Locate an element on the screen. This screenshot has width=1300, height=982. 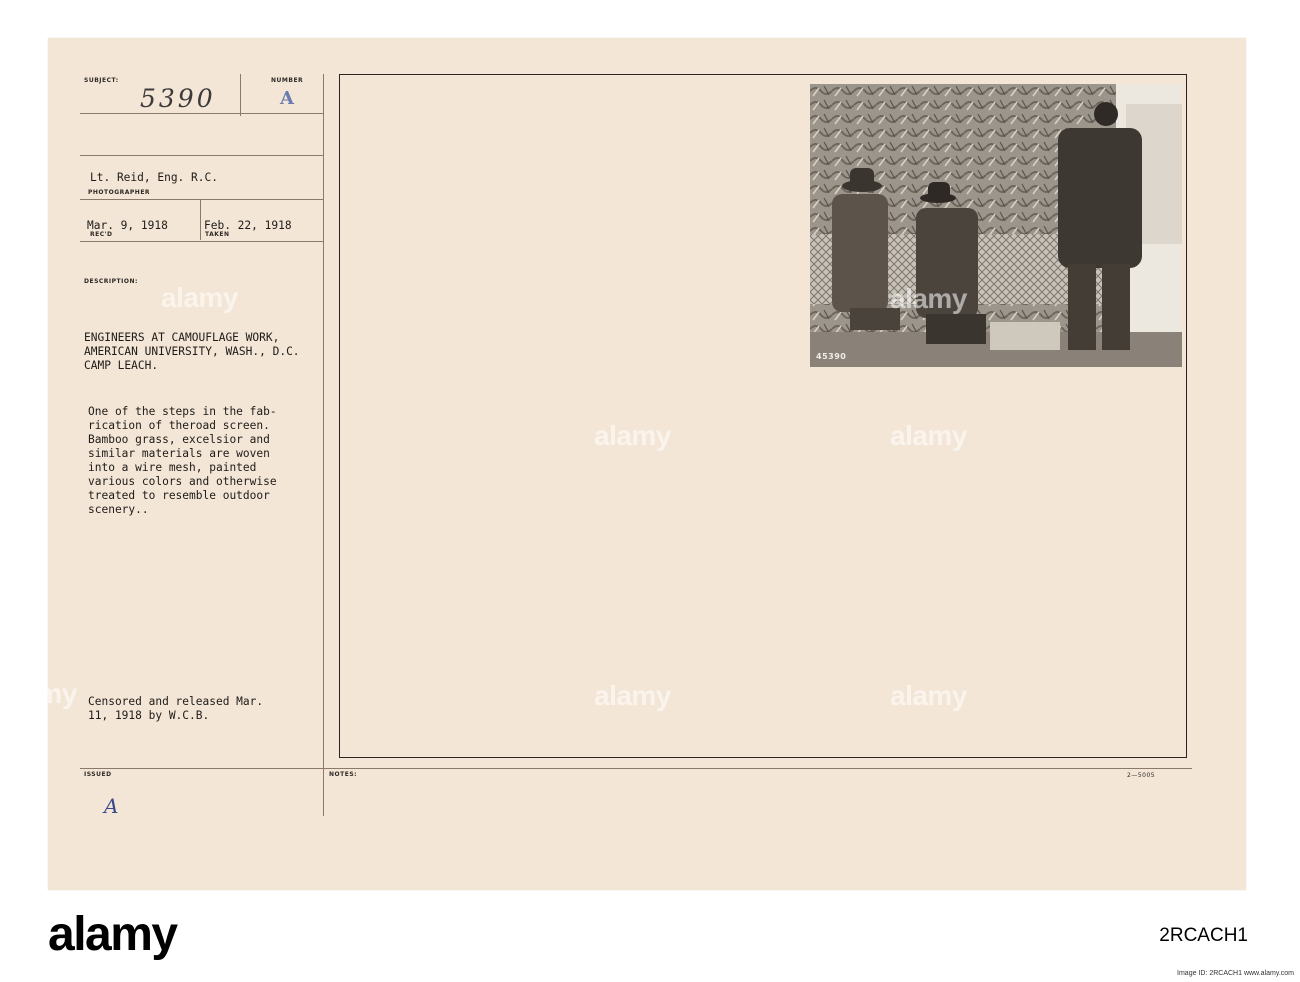
left-column-divider is located at coordinates (323, 445).